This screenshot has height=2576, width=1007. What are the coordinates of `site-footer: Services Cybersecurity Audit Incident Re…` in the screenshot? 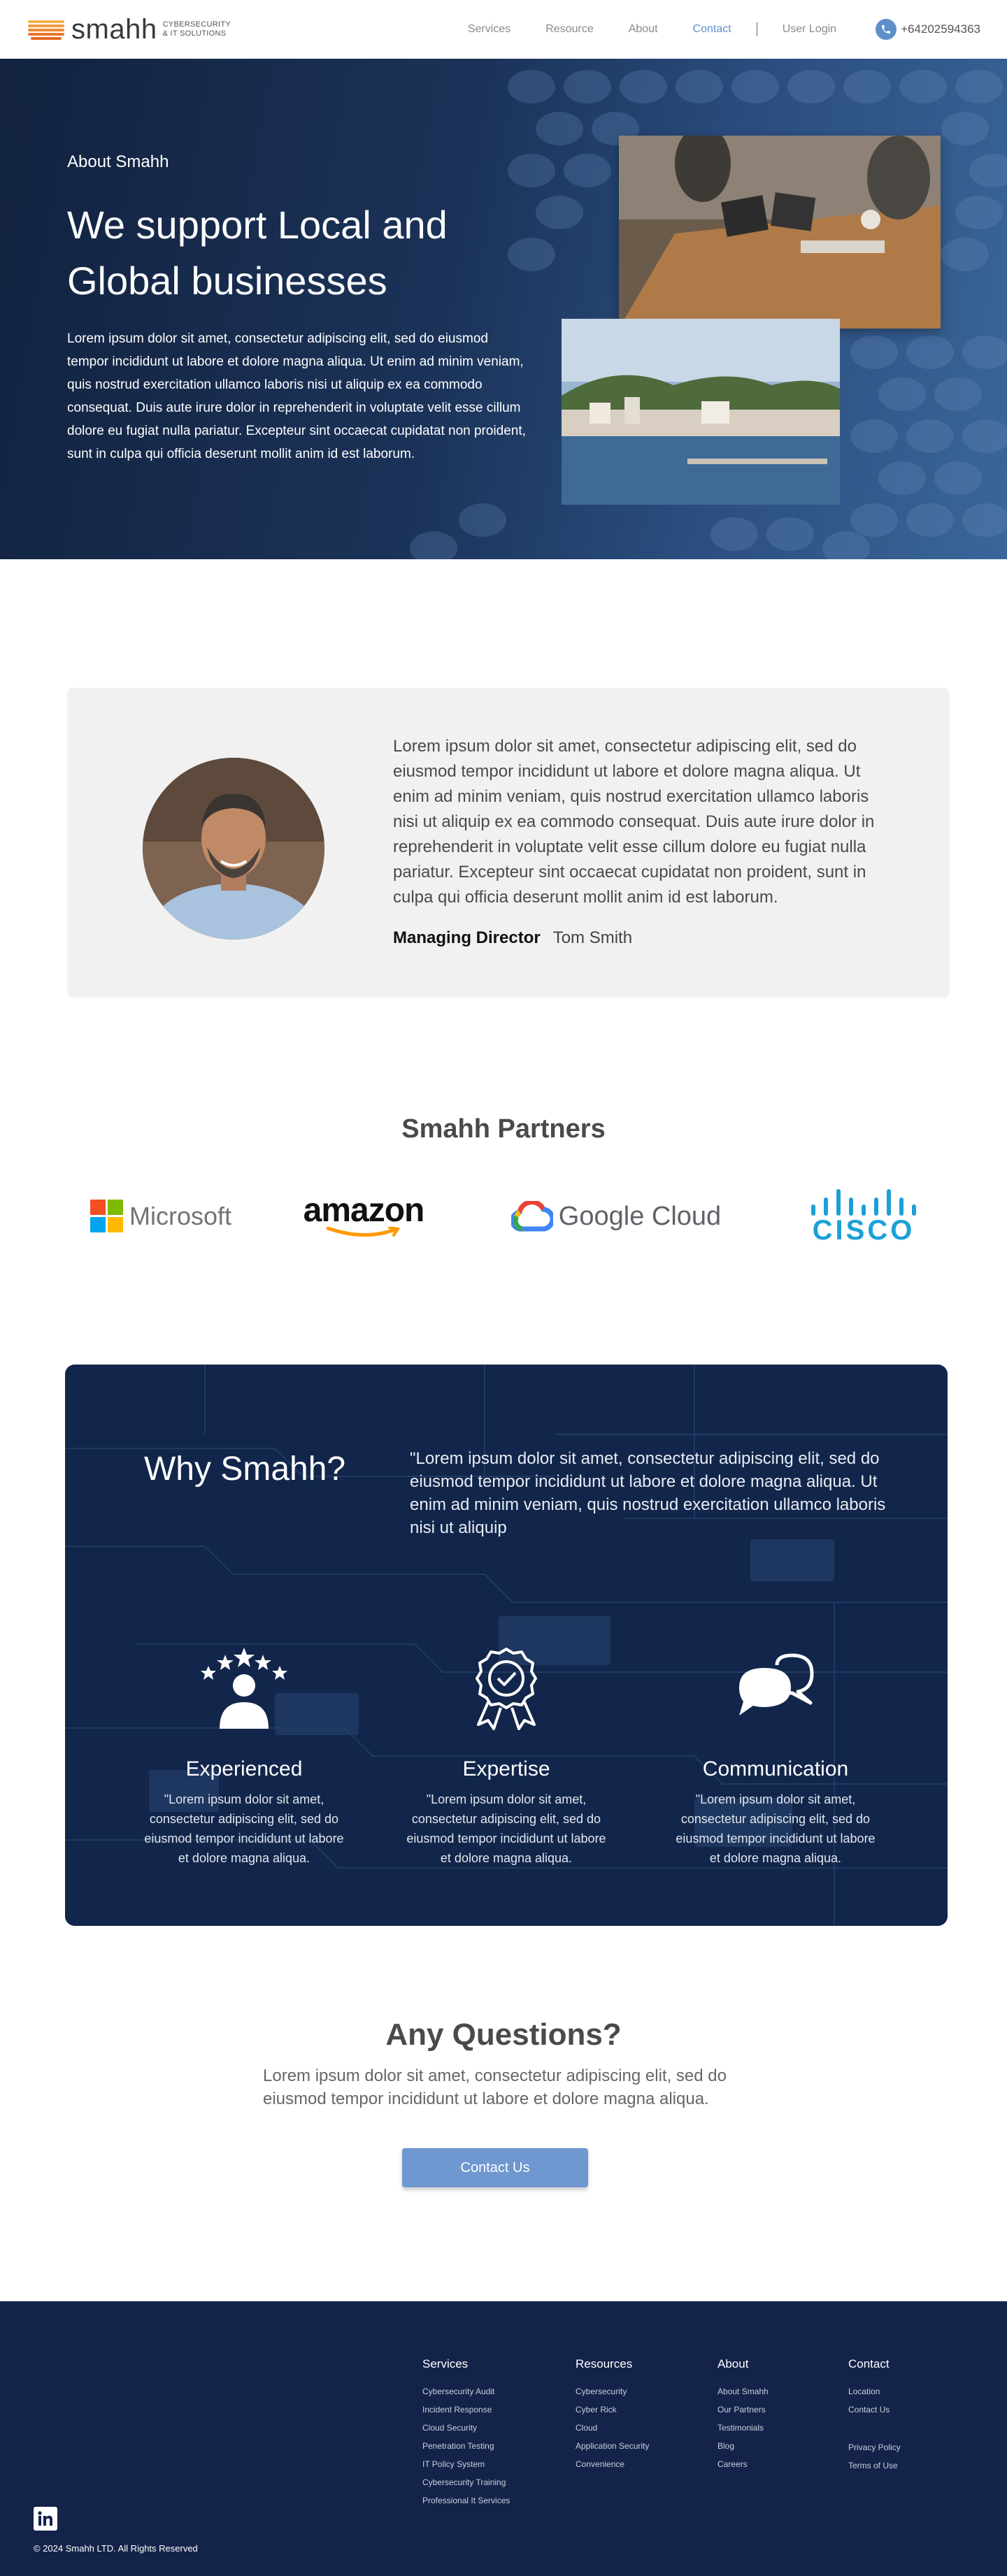 It's located at (503, 2438).